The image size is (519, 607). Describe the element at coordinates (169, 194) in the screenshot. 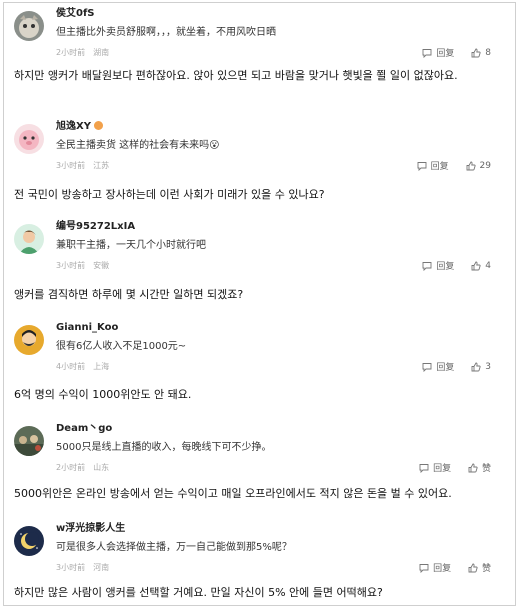

I see `translation-text: 전 국민이 방송하고 장사하는데 이런 사회가 미래가 있을 수 있나요?` at that location.